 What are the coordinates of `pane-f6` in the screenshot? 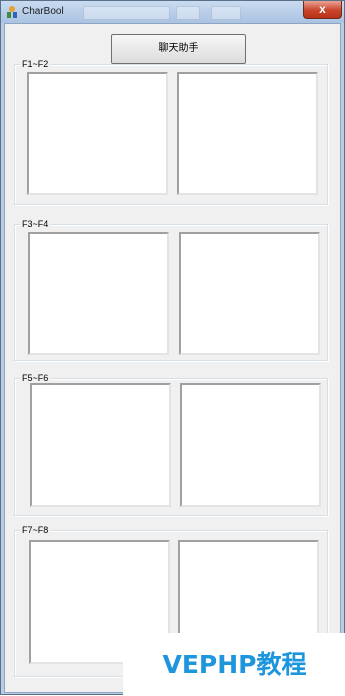 It's located at (250, 445).